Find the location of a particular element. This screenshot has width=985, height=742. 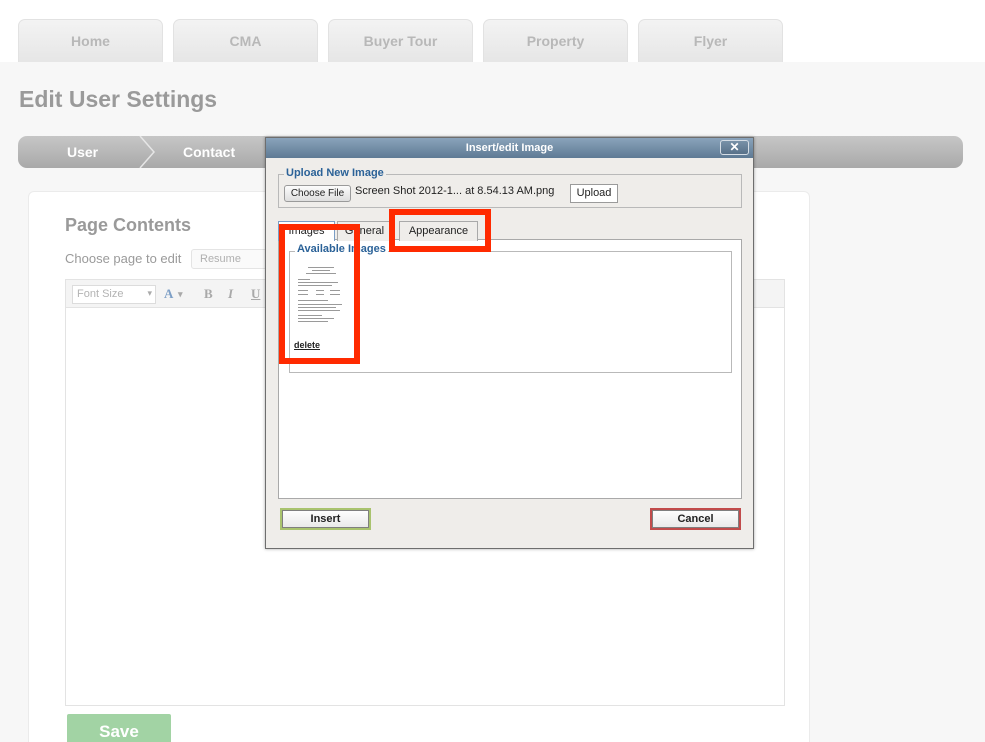

save-button: Save is located at coordinates (119, 728).